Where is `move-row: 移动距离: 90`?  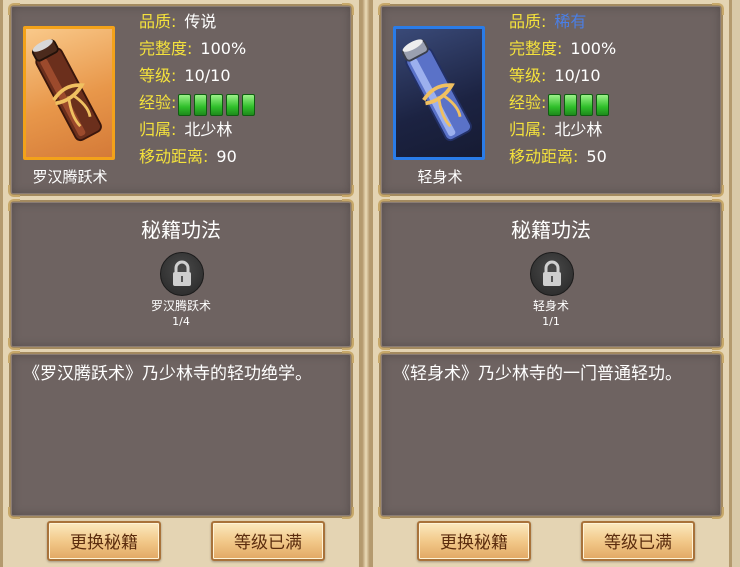
move-row: 移动距离: 90 is located at coordinates (198, 156).